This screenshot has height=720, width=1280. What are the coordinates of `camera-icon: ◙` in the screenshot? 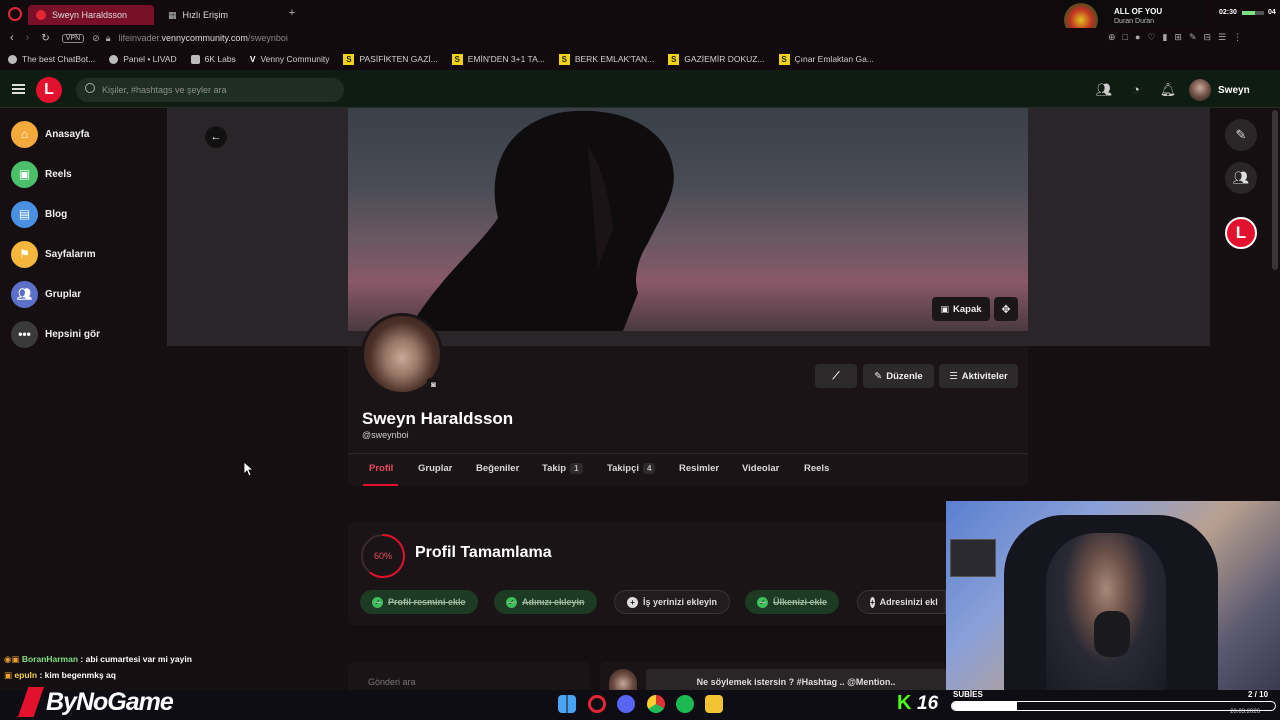 It's located at (433, 384).